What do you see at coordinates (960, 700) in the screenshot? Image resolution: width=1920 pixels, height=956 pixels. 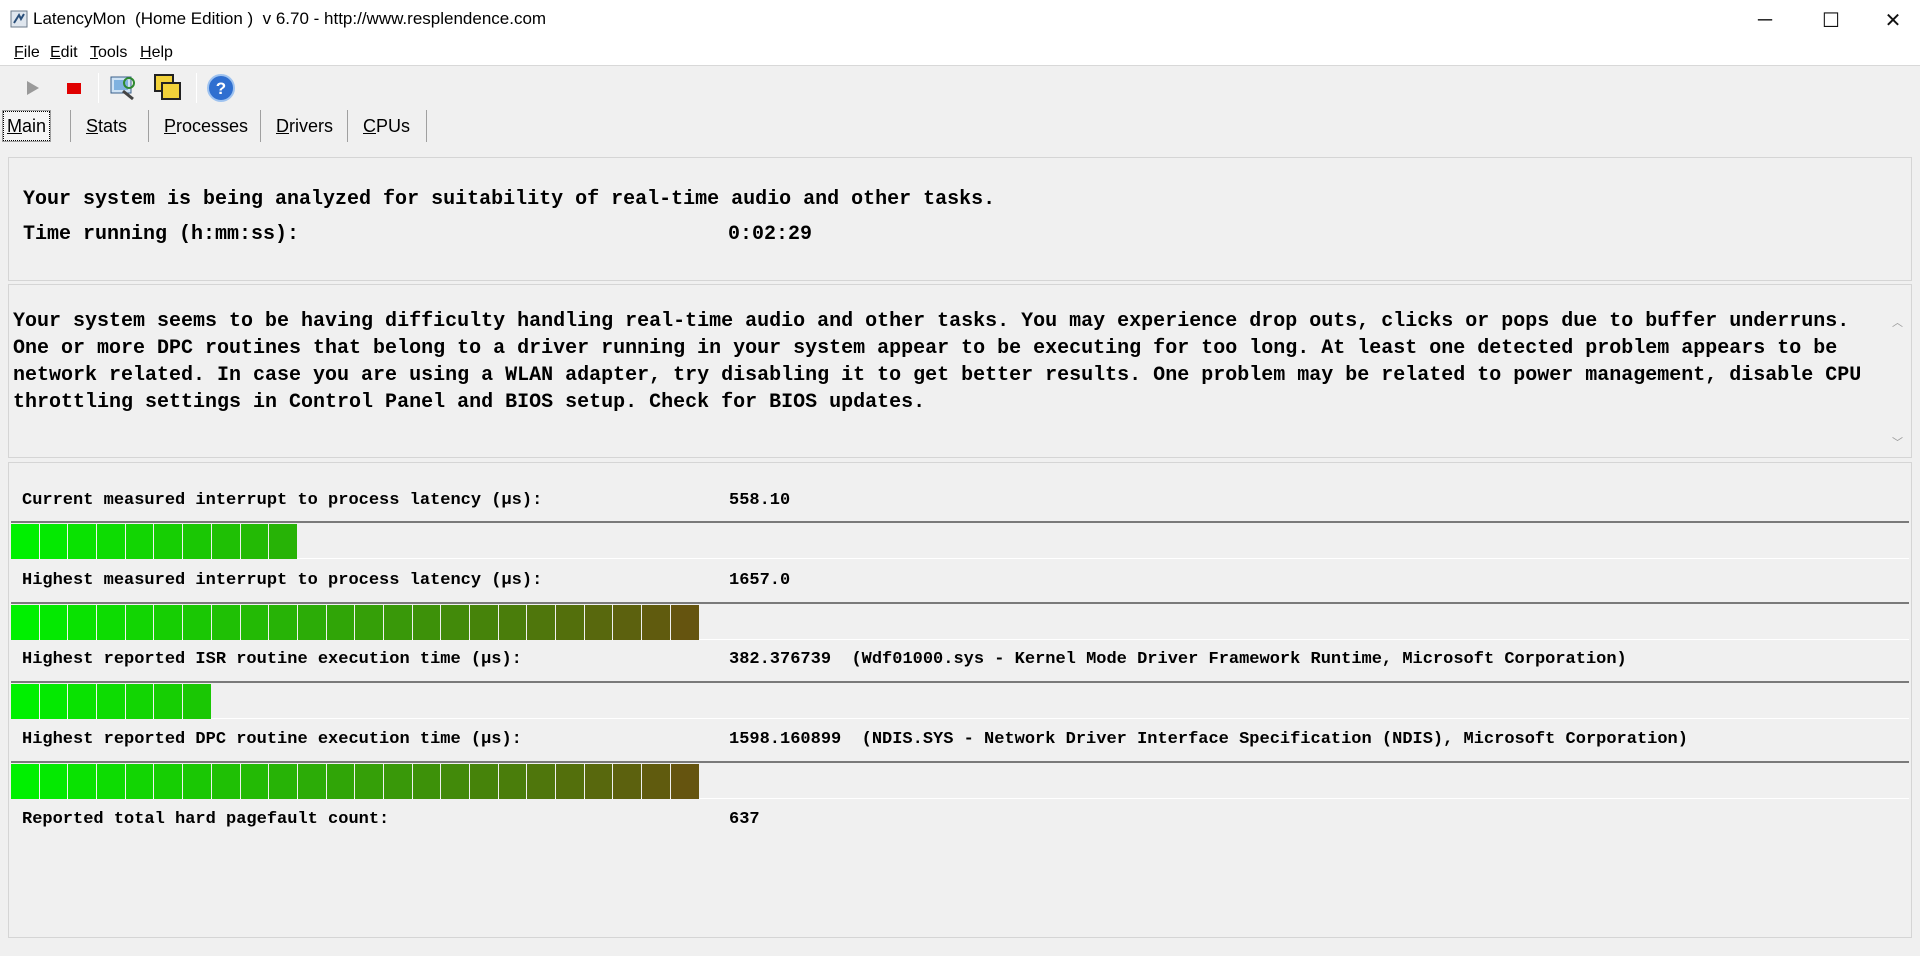 I see `isr-bar` at bounding box center [960, 700].